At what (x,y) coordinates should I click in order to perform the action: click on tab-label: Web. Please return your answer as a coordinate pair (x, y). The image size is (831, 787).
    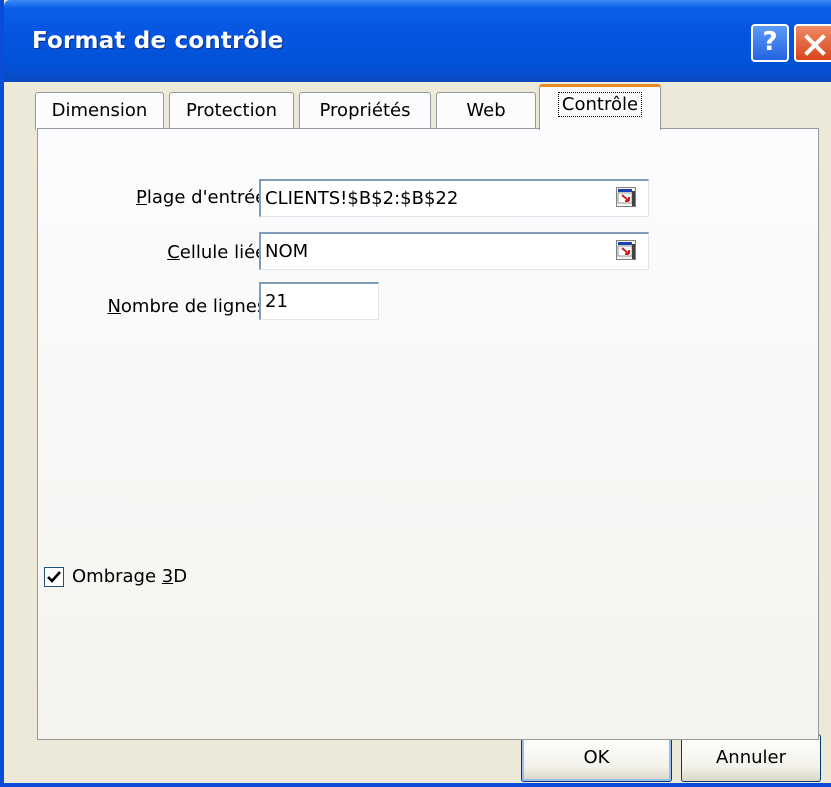
    Looking at the image, I should click on (486, 110).